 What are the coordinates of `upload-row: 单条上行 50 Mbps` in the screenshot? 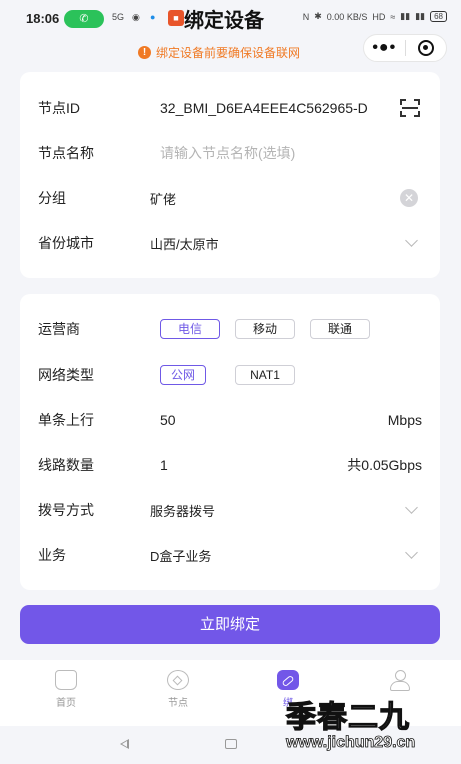 It's located at (230, 420).